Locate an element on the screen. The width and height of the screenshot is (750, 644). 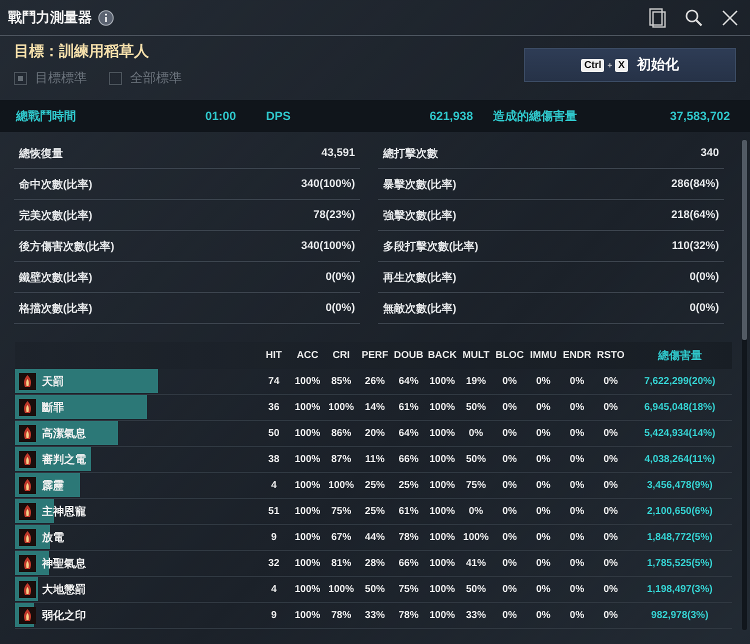
skill-row: 放電 9 100% 67% 44% 78% 100% 100% 0% 0% 0% 0% 1,848,772(5%) is located at coordinates (373, 538).